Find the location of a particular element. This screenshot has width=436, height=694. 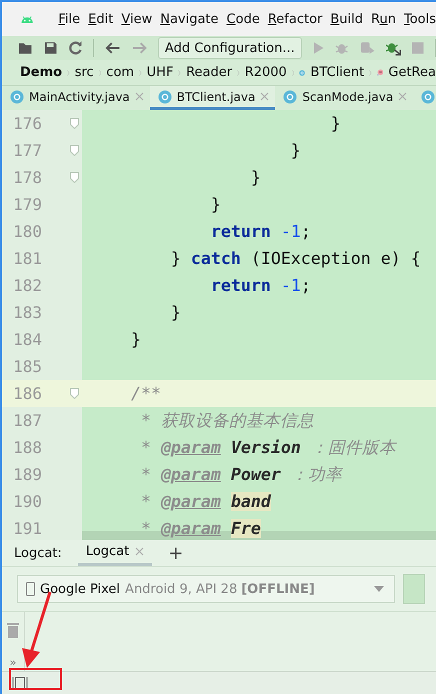

panel-toggle-icon is located at coordinates (20, 683).